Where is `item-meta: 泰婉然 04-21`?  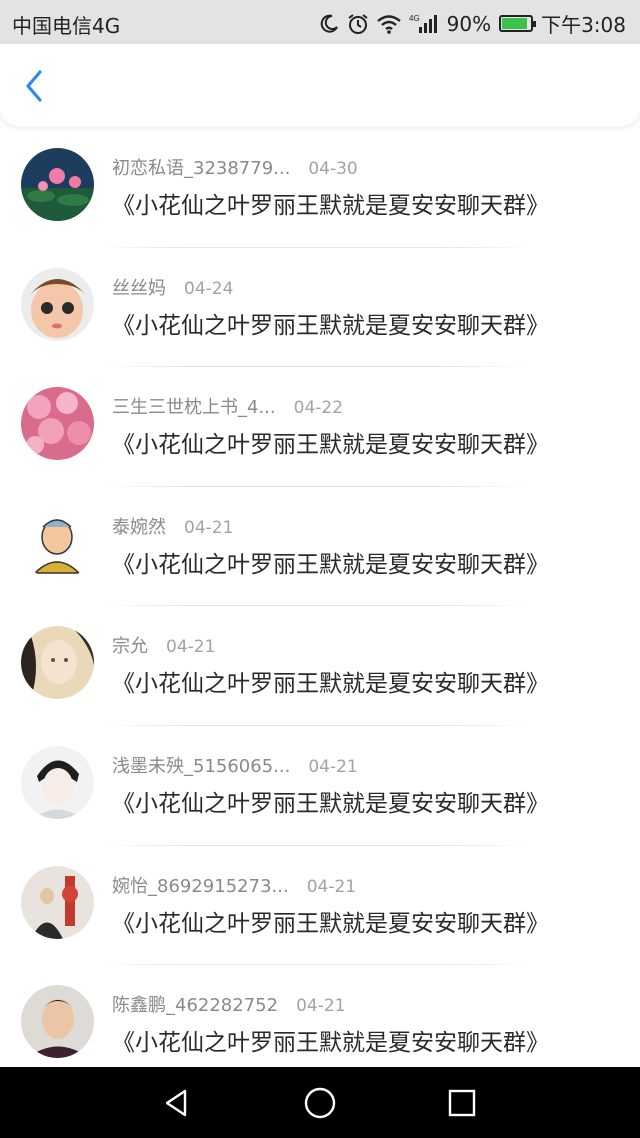 item-meta: 泰婉然 04-21 is located at coordinates (172, 526).